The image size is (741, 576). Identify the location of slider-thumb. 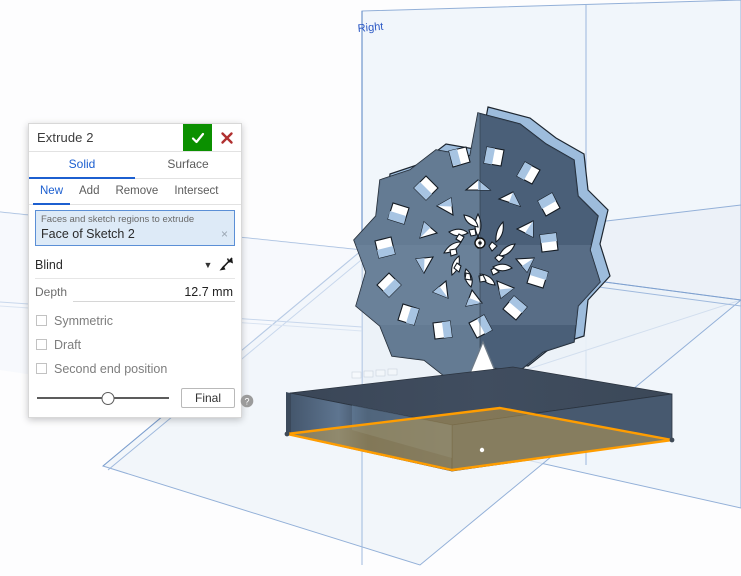
(108, 398).